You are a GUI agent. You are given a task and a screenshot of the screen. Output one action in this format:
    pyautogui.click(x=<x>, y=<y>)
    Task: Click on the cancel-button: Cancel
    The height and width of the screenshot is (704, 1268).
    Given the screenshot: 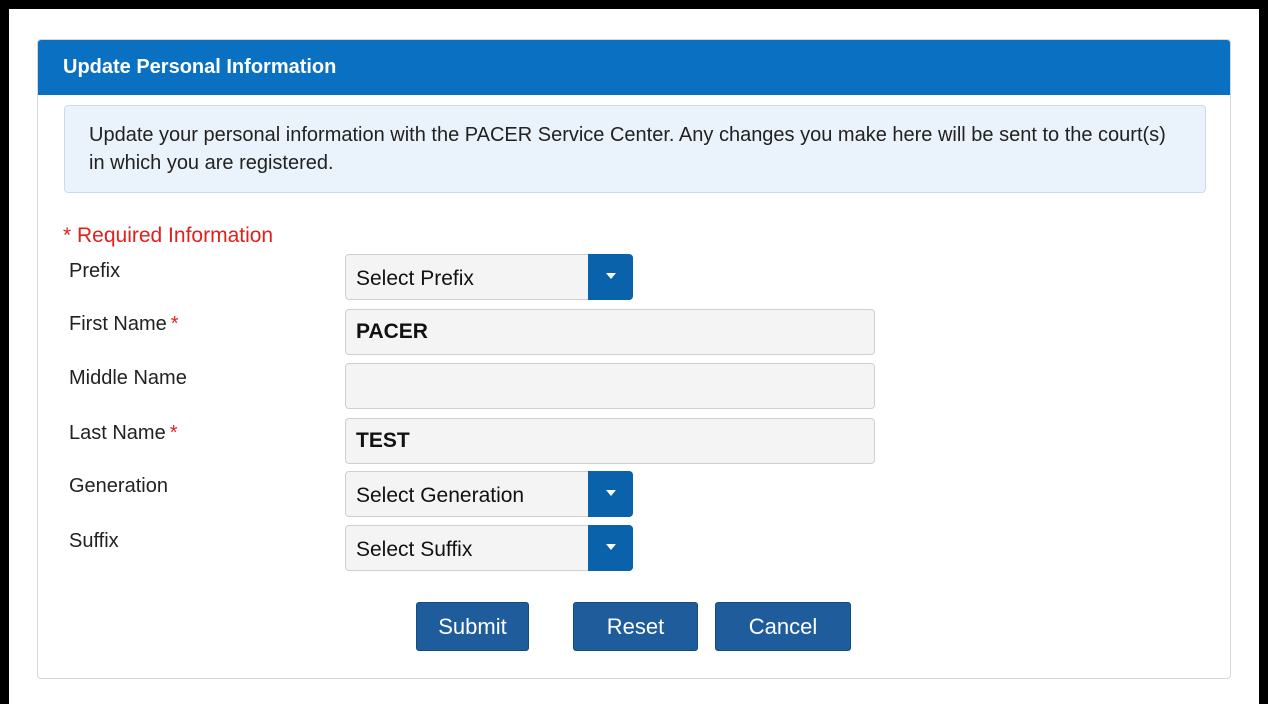 What is the action you would take?
    pyautogui.click(x=783, y=626)
    